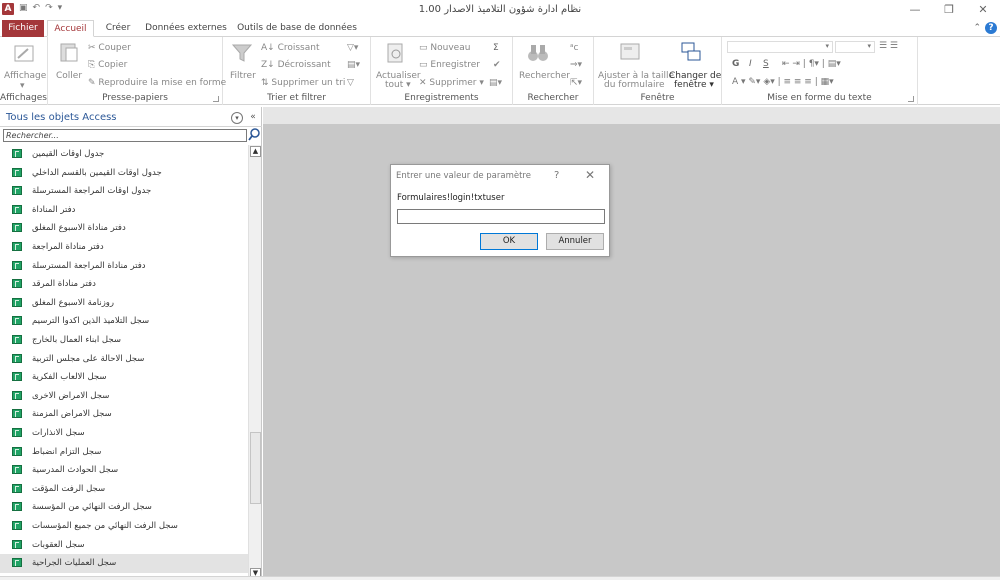  Describe the element at coordinates (24, 53) in the screenshot. I see `view-icon` at that location.